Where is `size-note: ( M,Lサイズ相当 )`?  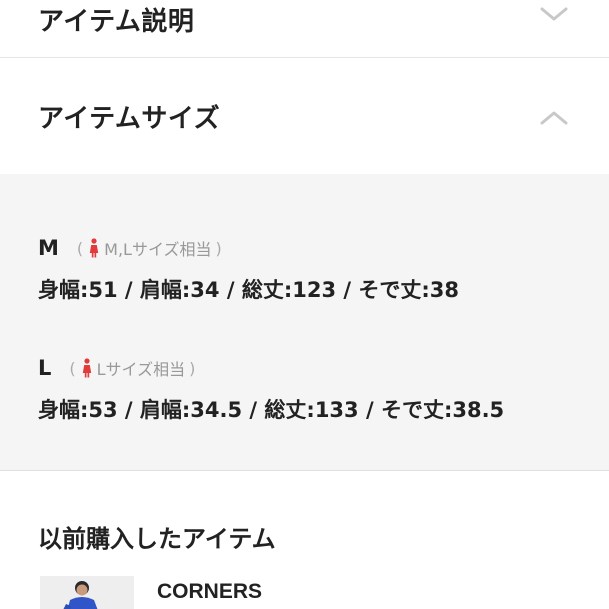
size-note: ( M,Lサイズ相当 ) is located at coordinates (149, 248).